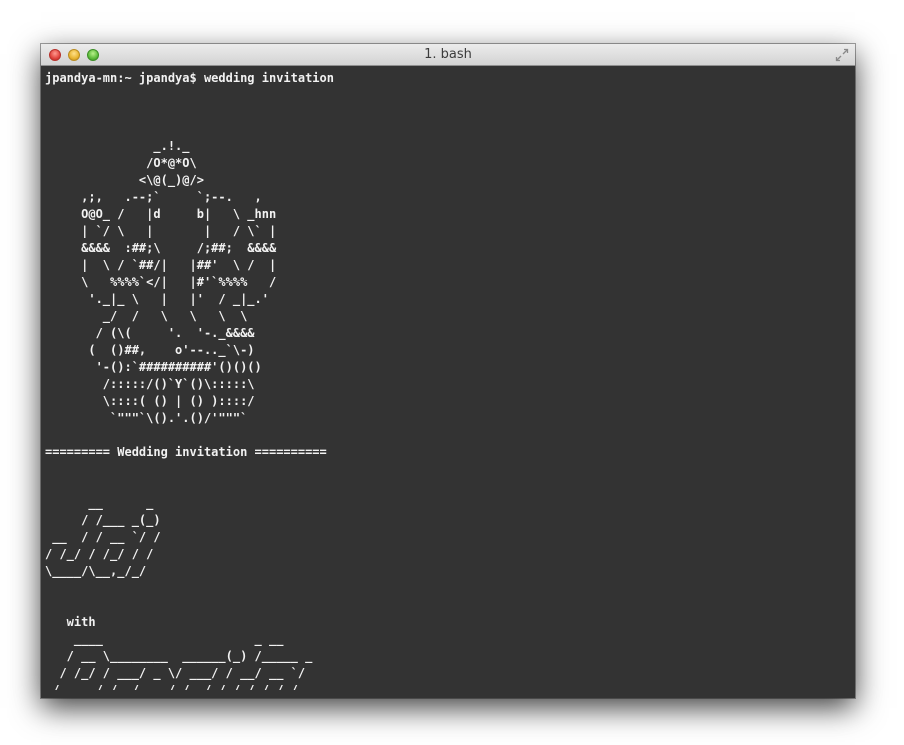 The height and width of the screenshot is (745, 904). Describe the element at coordinates (171, 686) in the screenshot. I see `terminal-line: / ____/ / / __/ / / / /_/ /_/ /` at that location.